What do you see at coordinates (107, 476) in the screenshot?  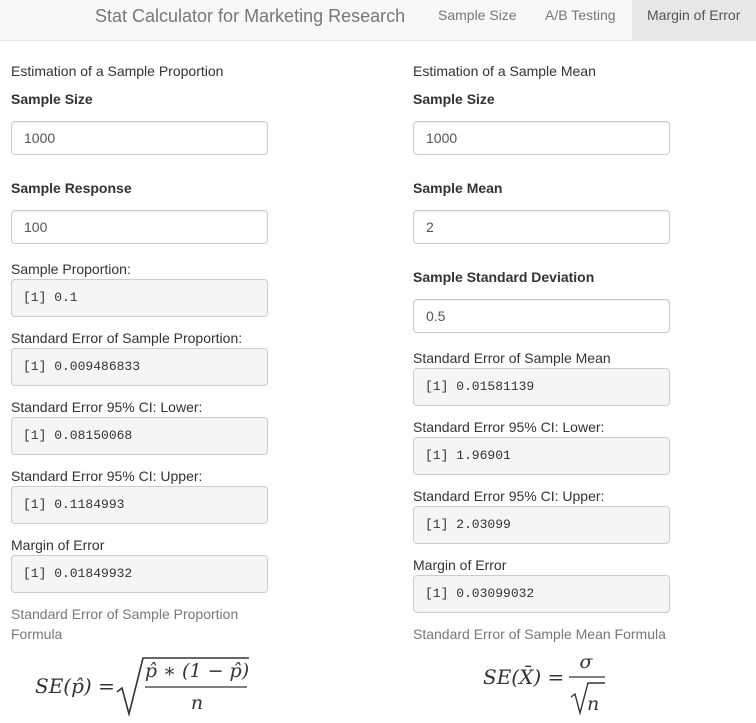 I see `ci-upper-label: Standard Error 95% CI: Upper:` at bounding box center [107, 476].